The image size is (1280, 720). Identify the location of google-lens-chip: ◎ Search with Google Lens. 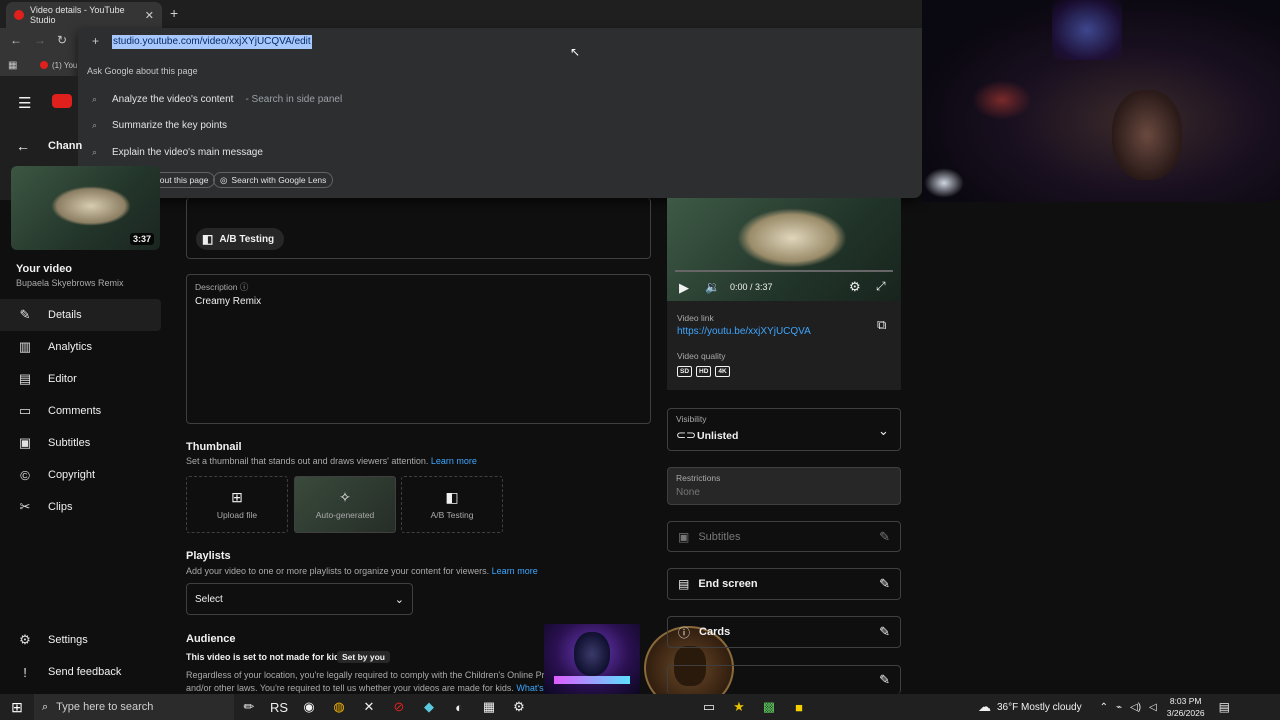
(273, 180).